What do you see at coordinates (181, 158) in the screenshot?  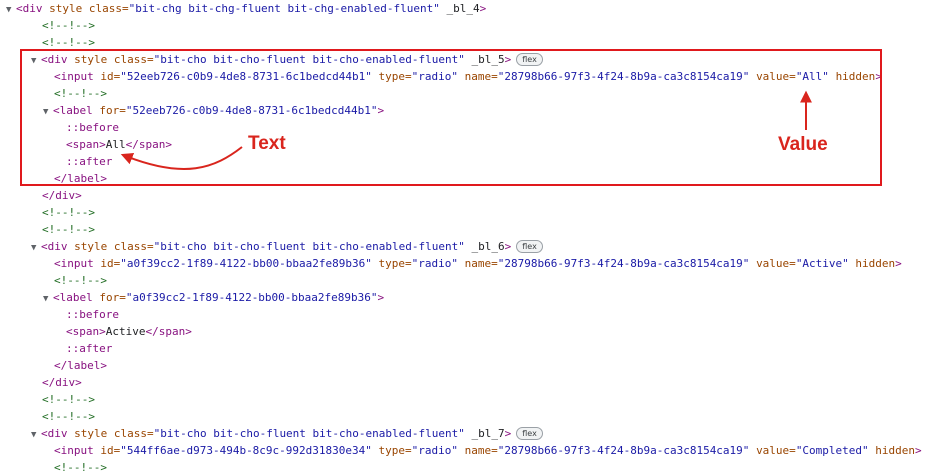 I see `text-arrow` at bounding box center [181, 158].